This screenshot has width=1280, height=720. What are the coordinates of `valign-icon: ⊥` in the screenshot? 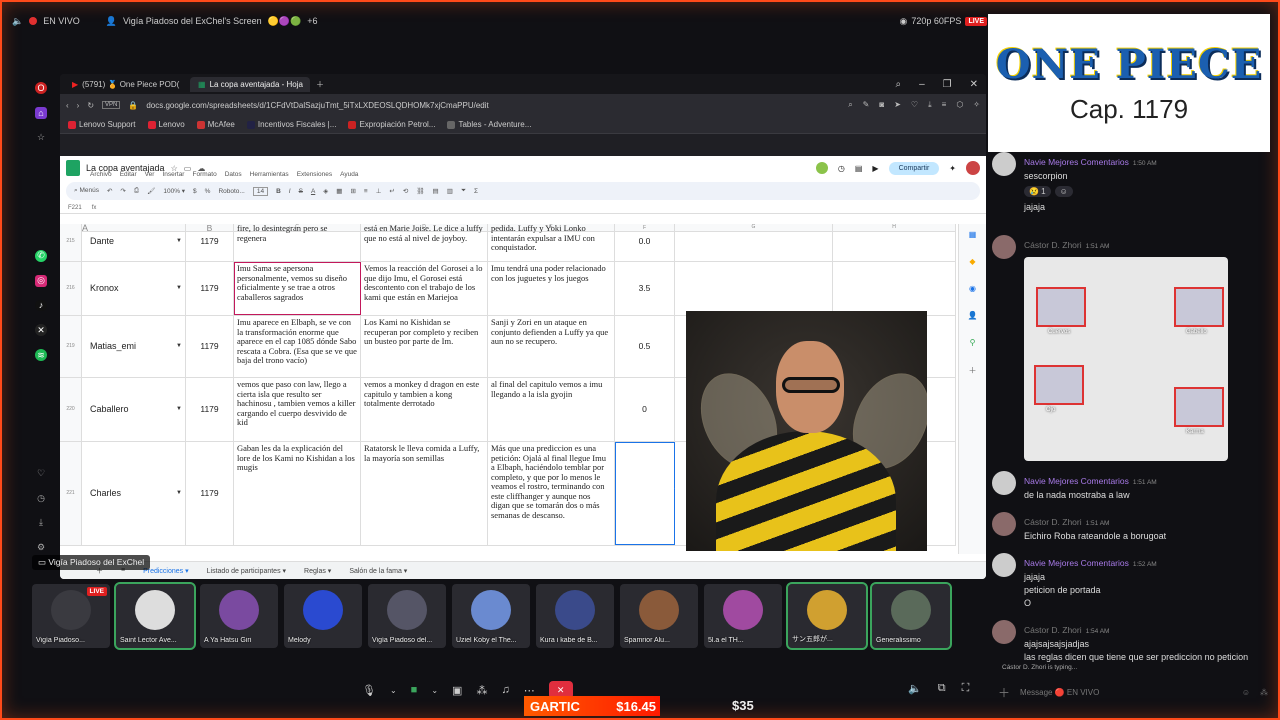 It's located at (379, 191).